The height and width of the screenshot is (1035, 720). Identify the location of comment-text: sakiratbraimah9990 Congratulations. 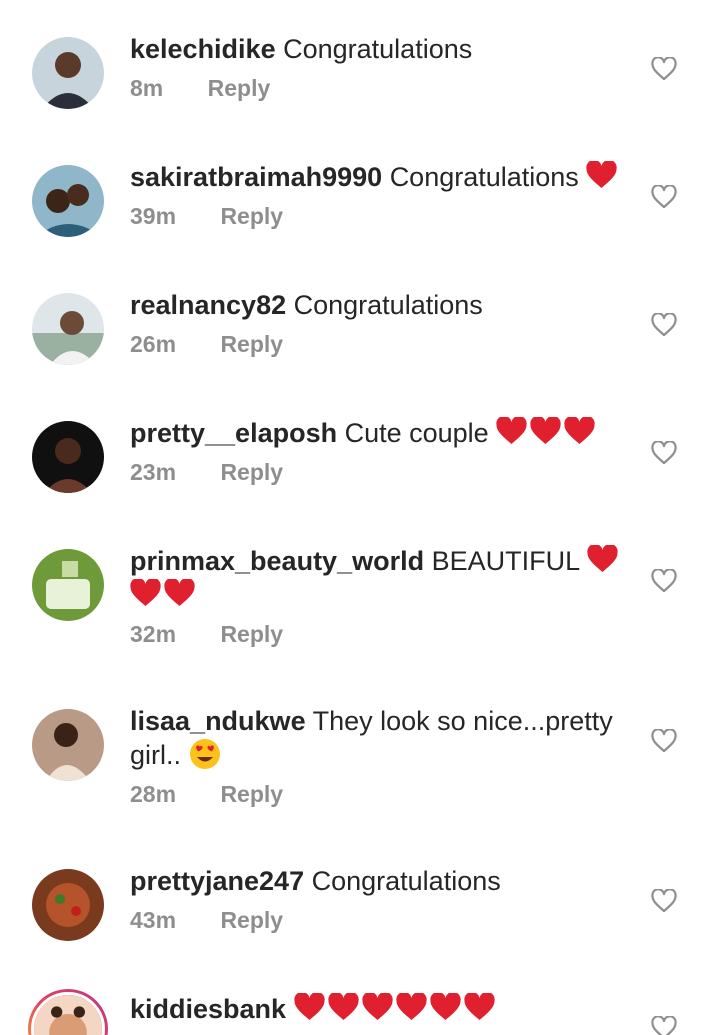
(380, 177).